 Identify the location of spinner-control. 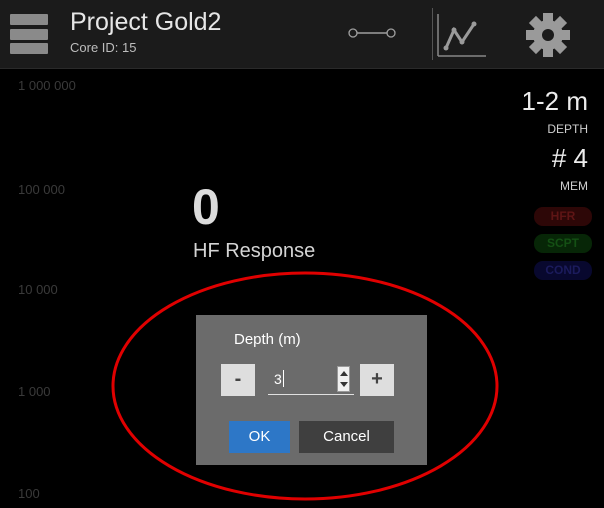
(343, 379).